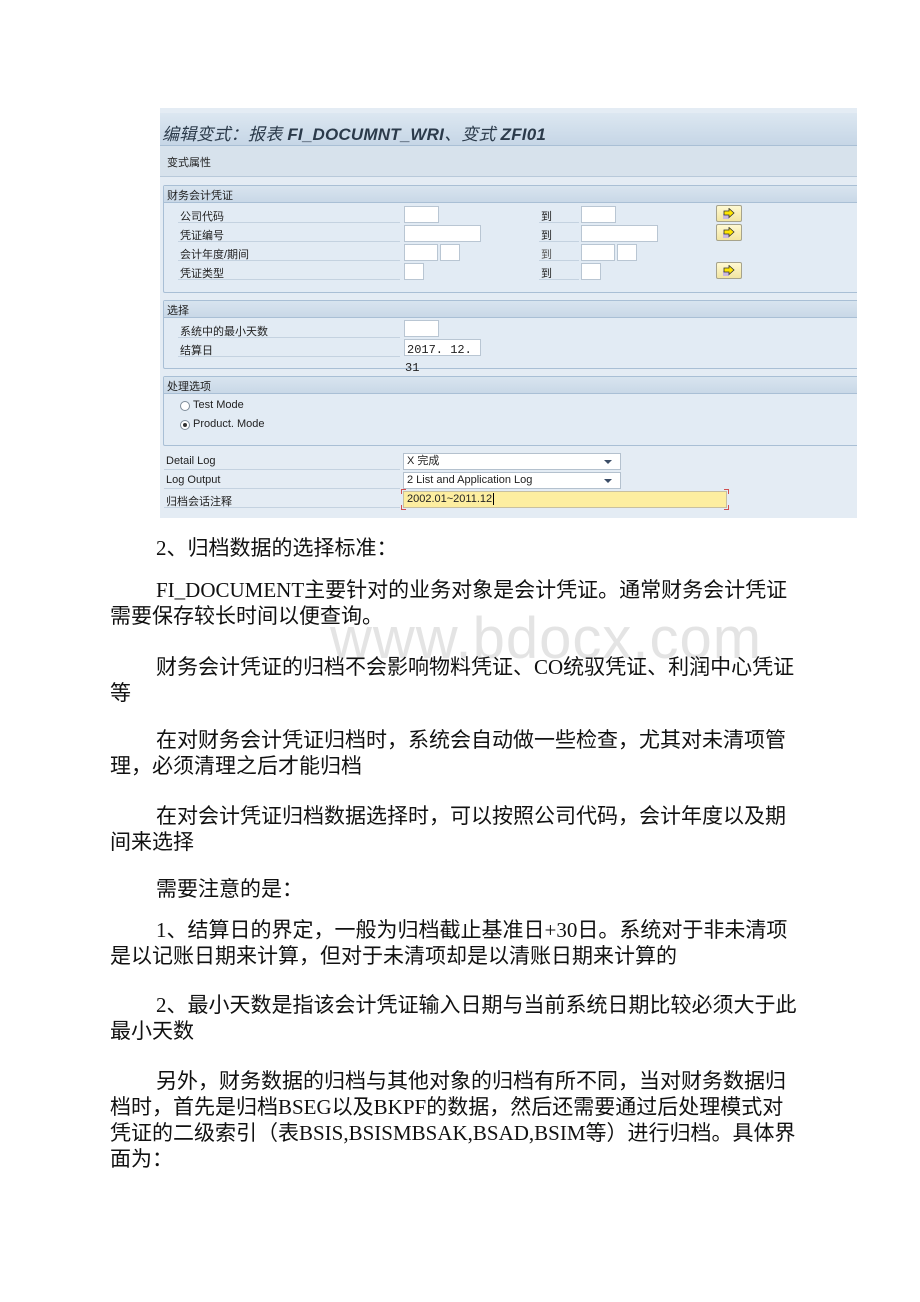 Image resolution: width=920 pixels, height=1302 pixels. What do you see at coordinates (510, 411) in the screenshot?
I see `group-processing-options: 处理选项 Test Mode Product. Mode` at bounding box center [510, 411].